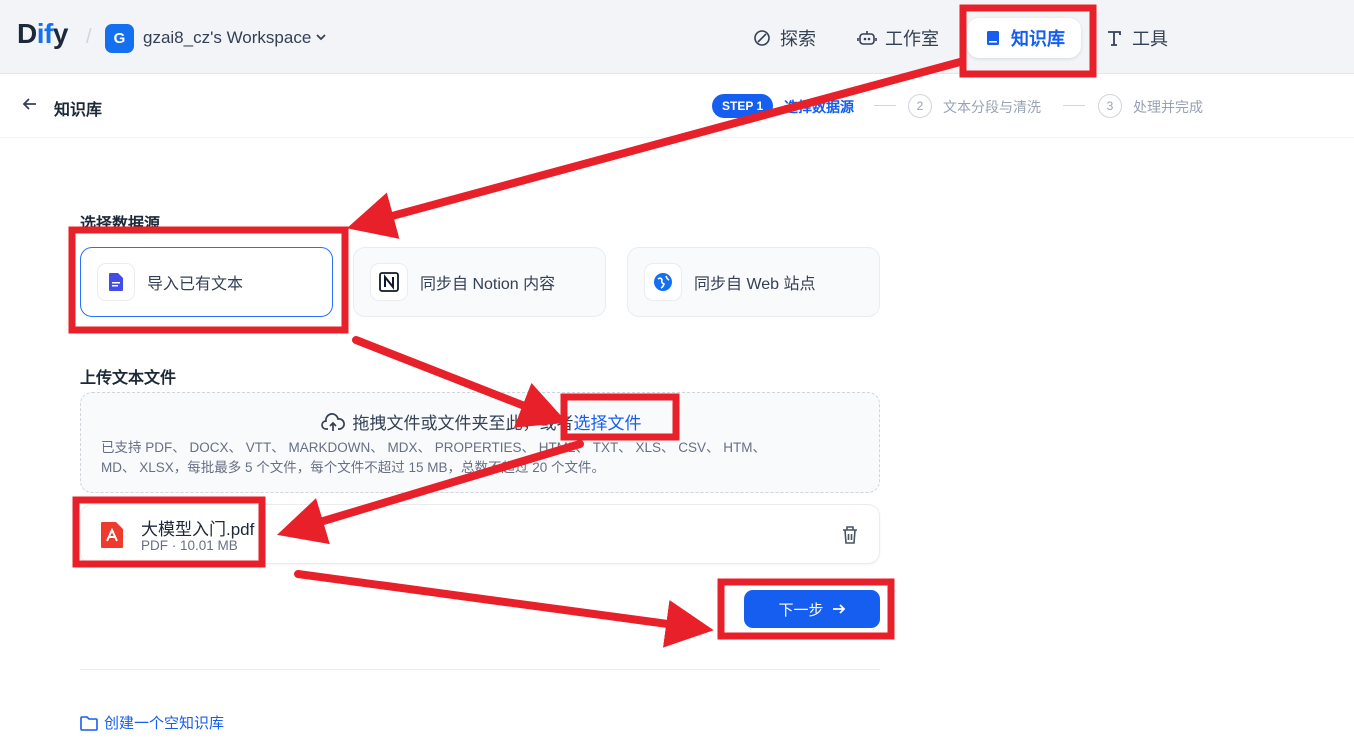  I want to click on cloud-upload-icon, so click(332, 425).